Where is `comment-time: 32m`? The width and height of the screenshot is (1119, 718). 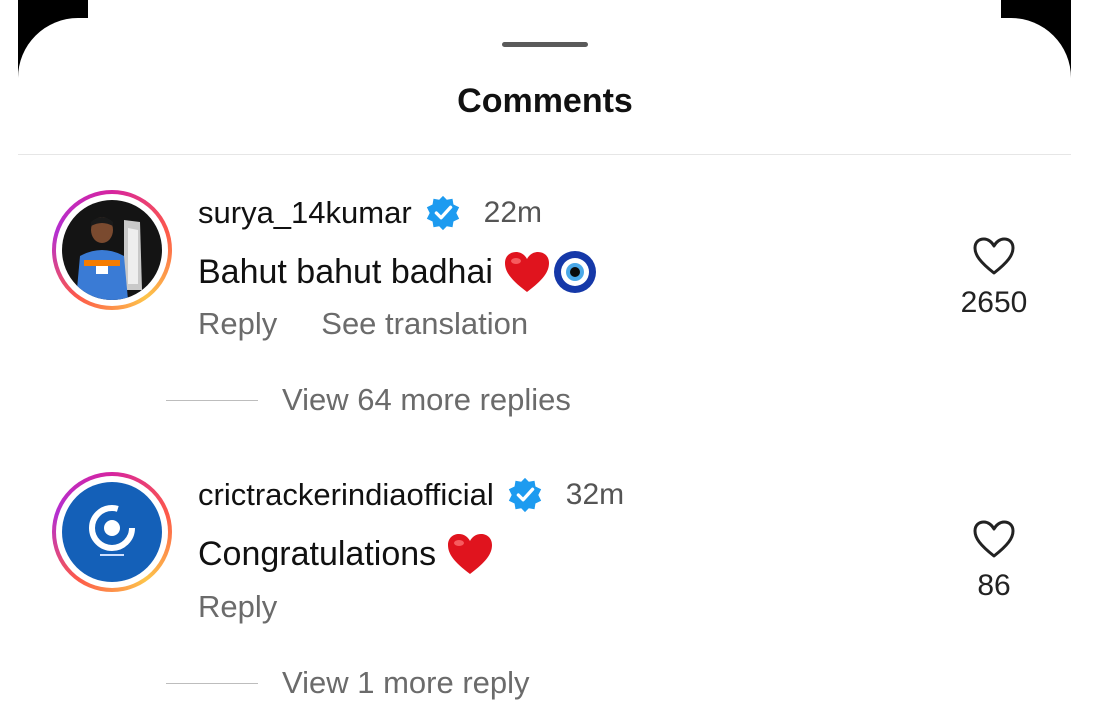 comment-time: 32m is located at coordinates (595, 494).